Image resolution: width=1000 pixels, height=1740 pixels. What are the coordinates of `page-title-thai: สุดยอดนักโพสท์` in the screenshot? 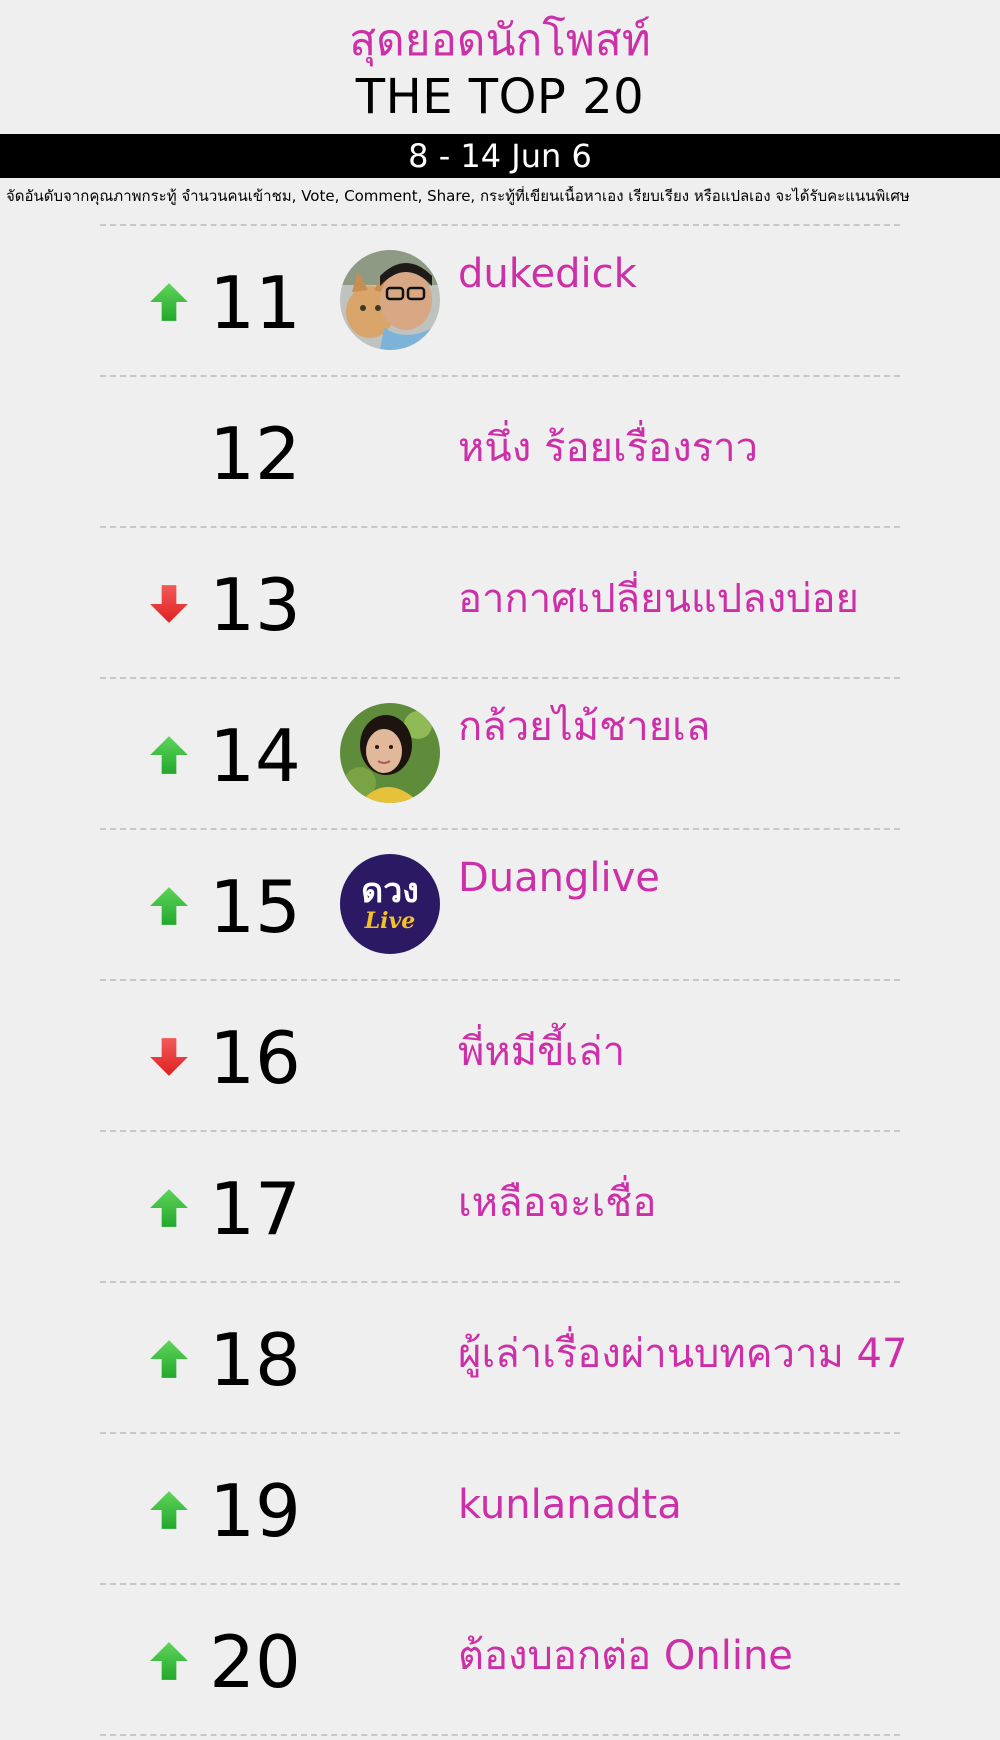 It's located at (500, 40).